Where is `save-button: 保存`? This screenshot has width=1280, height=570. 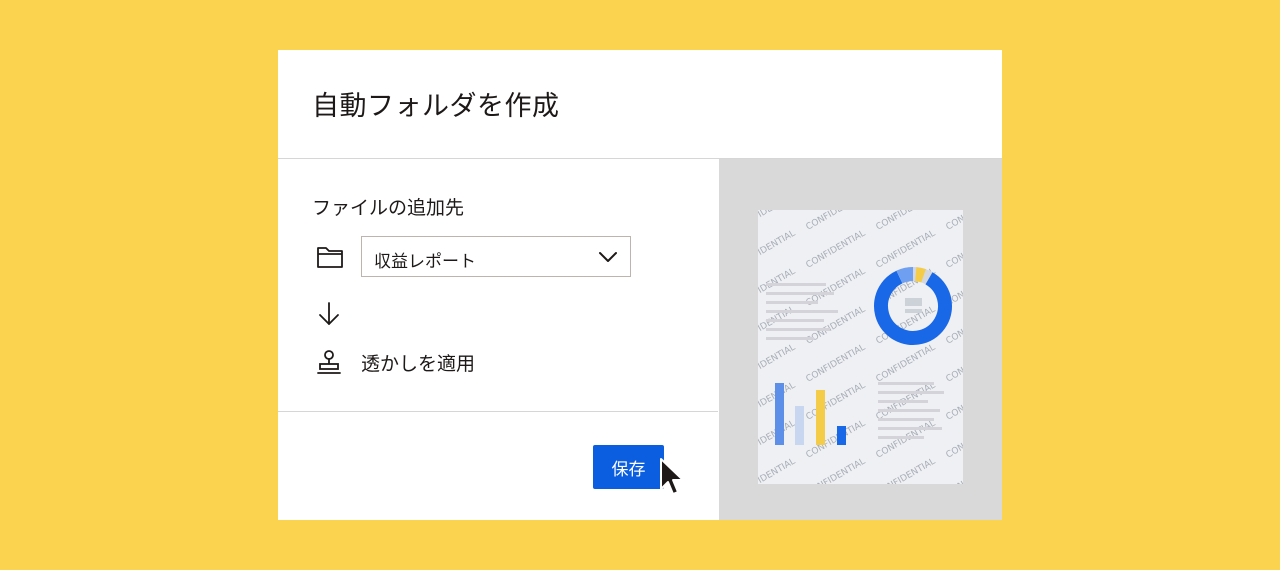 save-button: 保存 is located at coordinates (628, 467).